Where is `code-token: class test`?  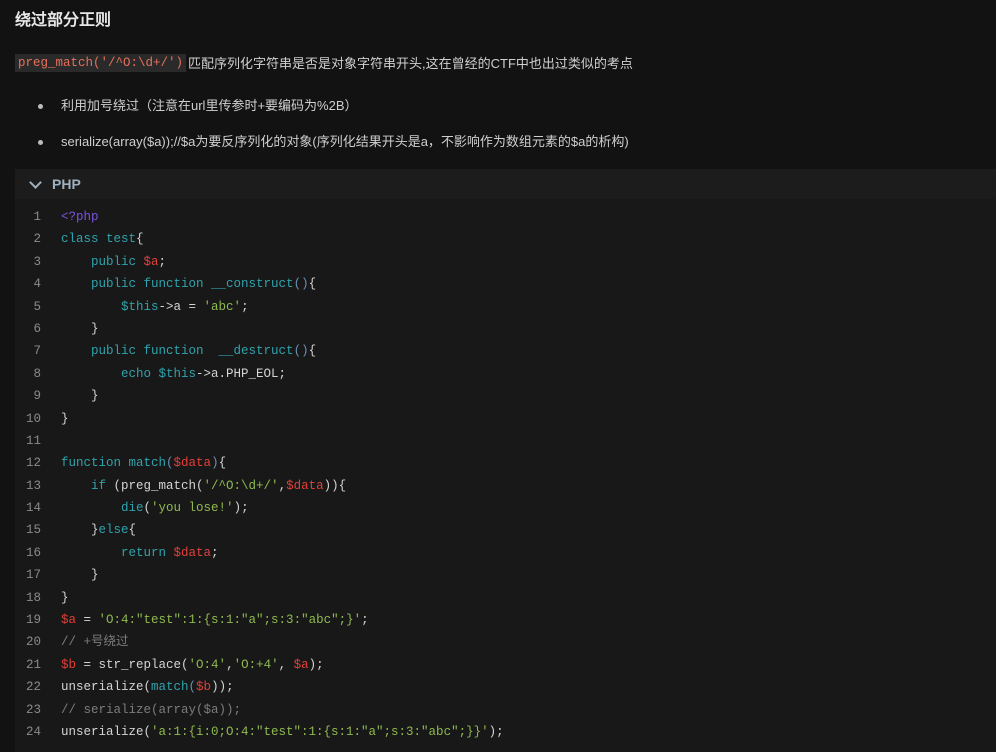 code-token: class test is located at coordinates (99, 239).